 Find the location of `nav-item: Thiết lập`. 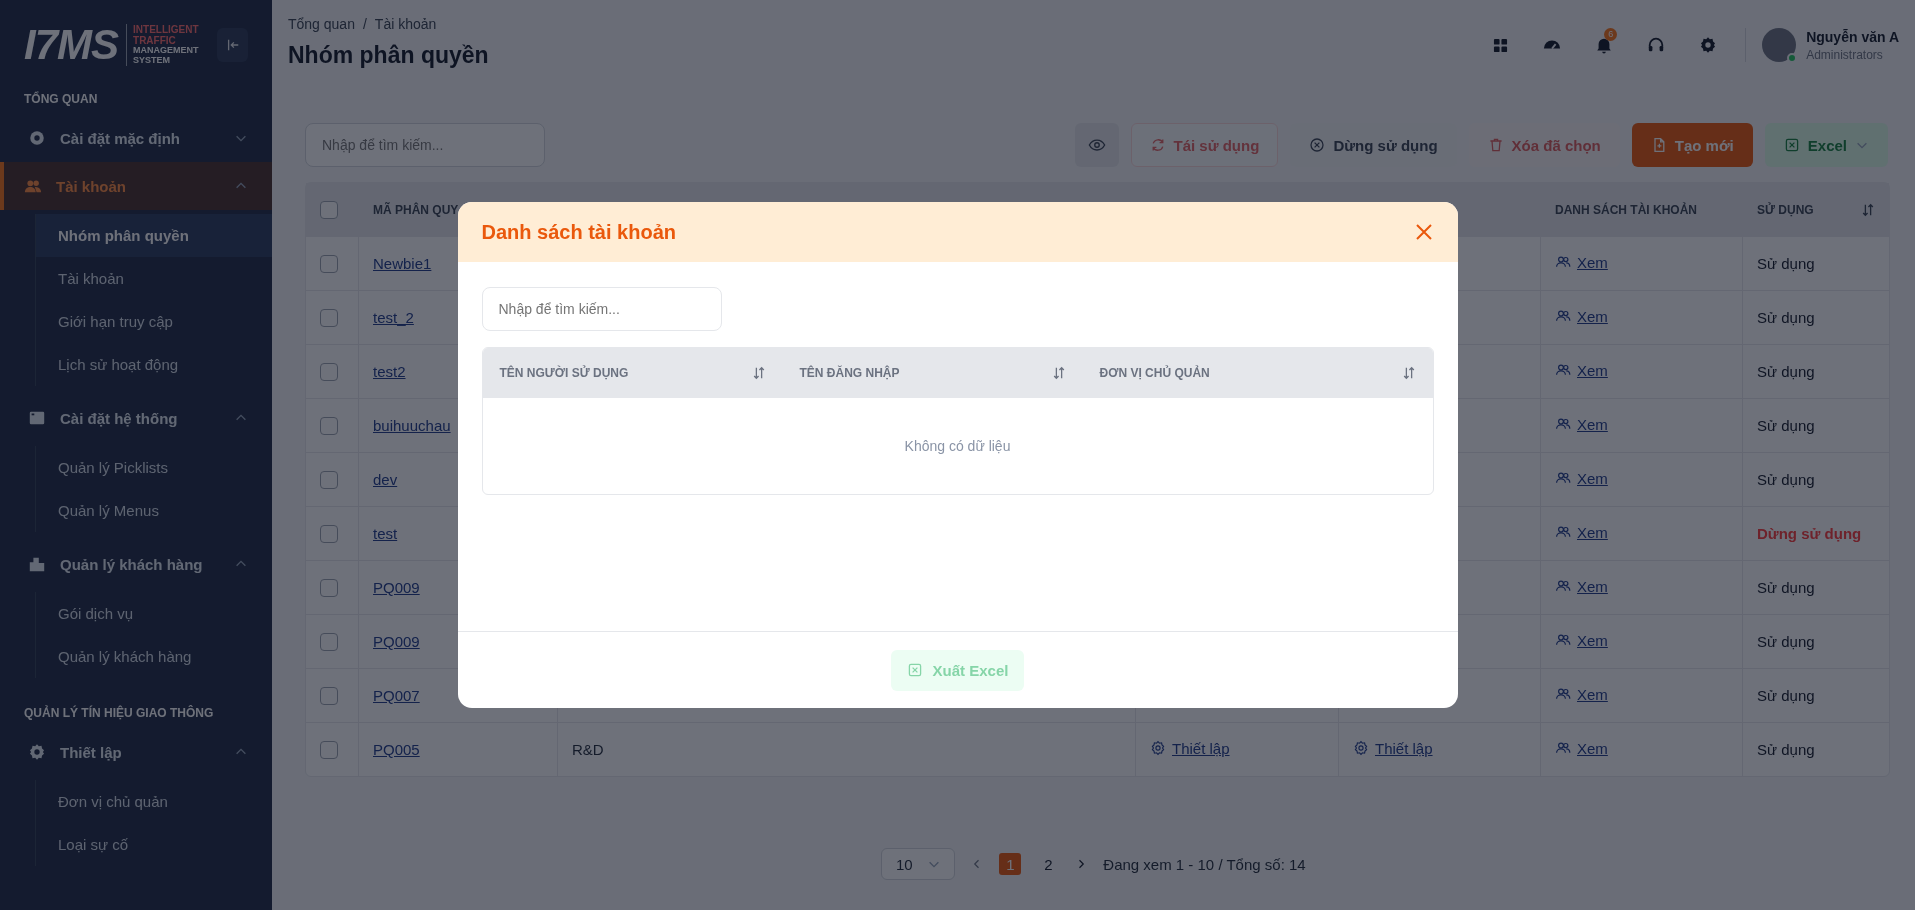

nav-item: Thiết lập is located at coordinates (136, 752).